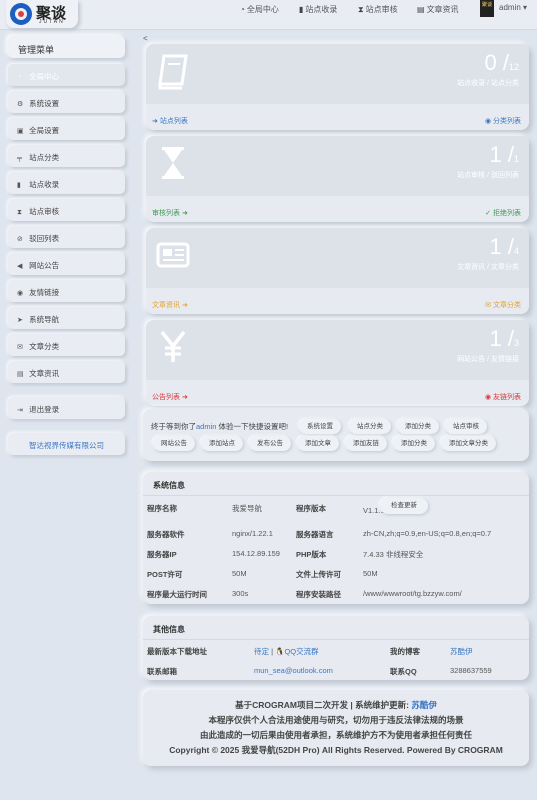 Image resolution: width=537 pixels, height=800 pixels. I want to click on quick-button-add-article: 添加文章, so click(318, 443).